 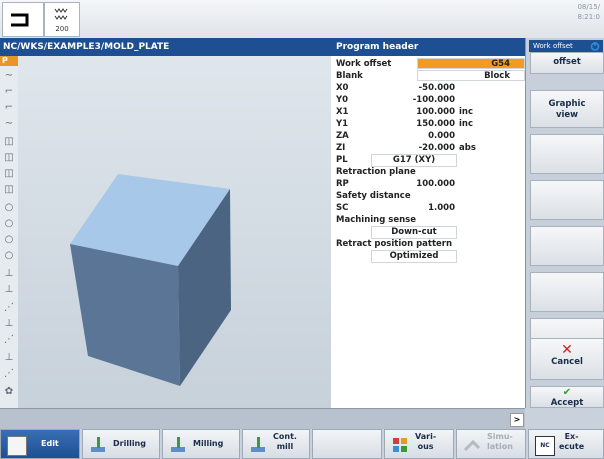 I want to click on settings-step-icon: ✿, so click(x=9, y=392).